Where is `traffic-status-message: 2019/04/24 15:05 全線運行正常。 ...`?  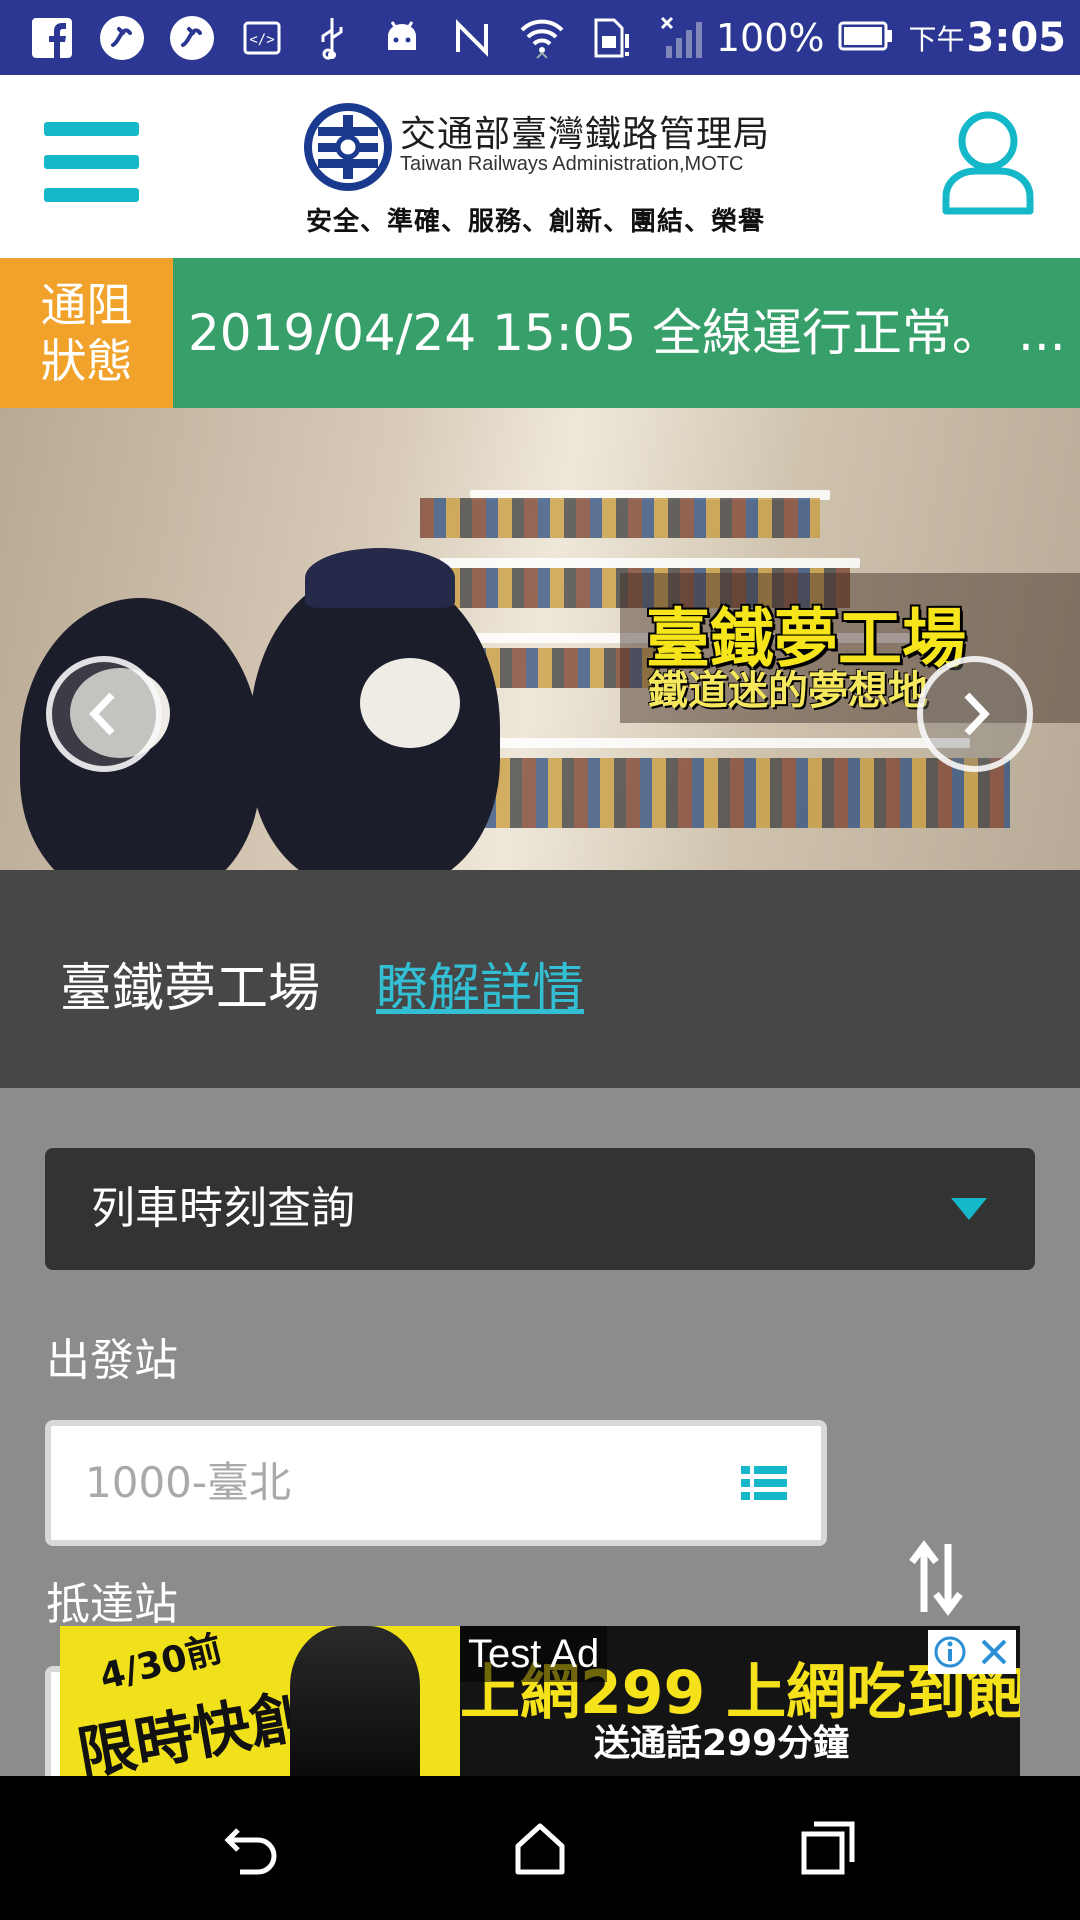 traffic-status-message: 2019/04/24 15:05 全線運行正常。 ... is located at coordinates (627, 333).